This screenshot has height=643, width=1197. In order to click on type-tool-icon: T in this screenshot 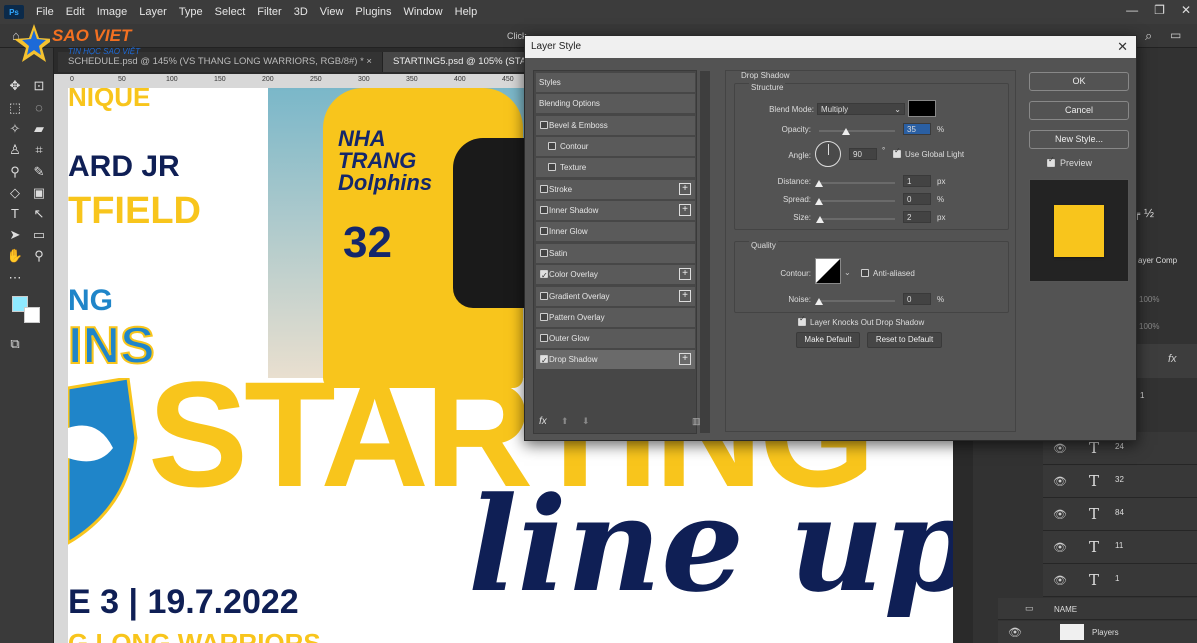, I will do `click(15, 214)`.